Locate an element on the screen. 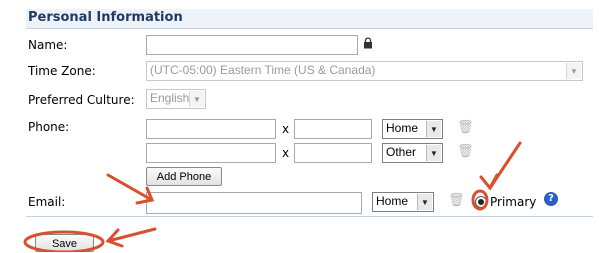 This screenshot has height=253, width=599. primary-highlight-ellipse is located at coordinates (480, 200).